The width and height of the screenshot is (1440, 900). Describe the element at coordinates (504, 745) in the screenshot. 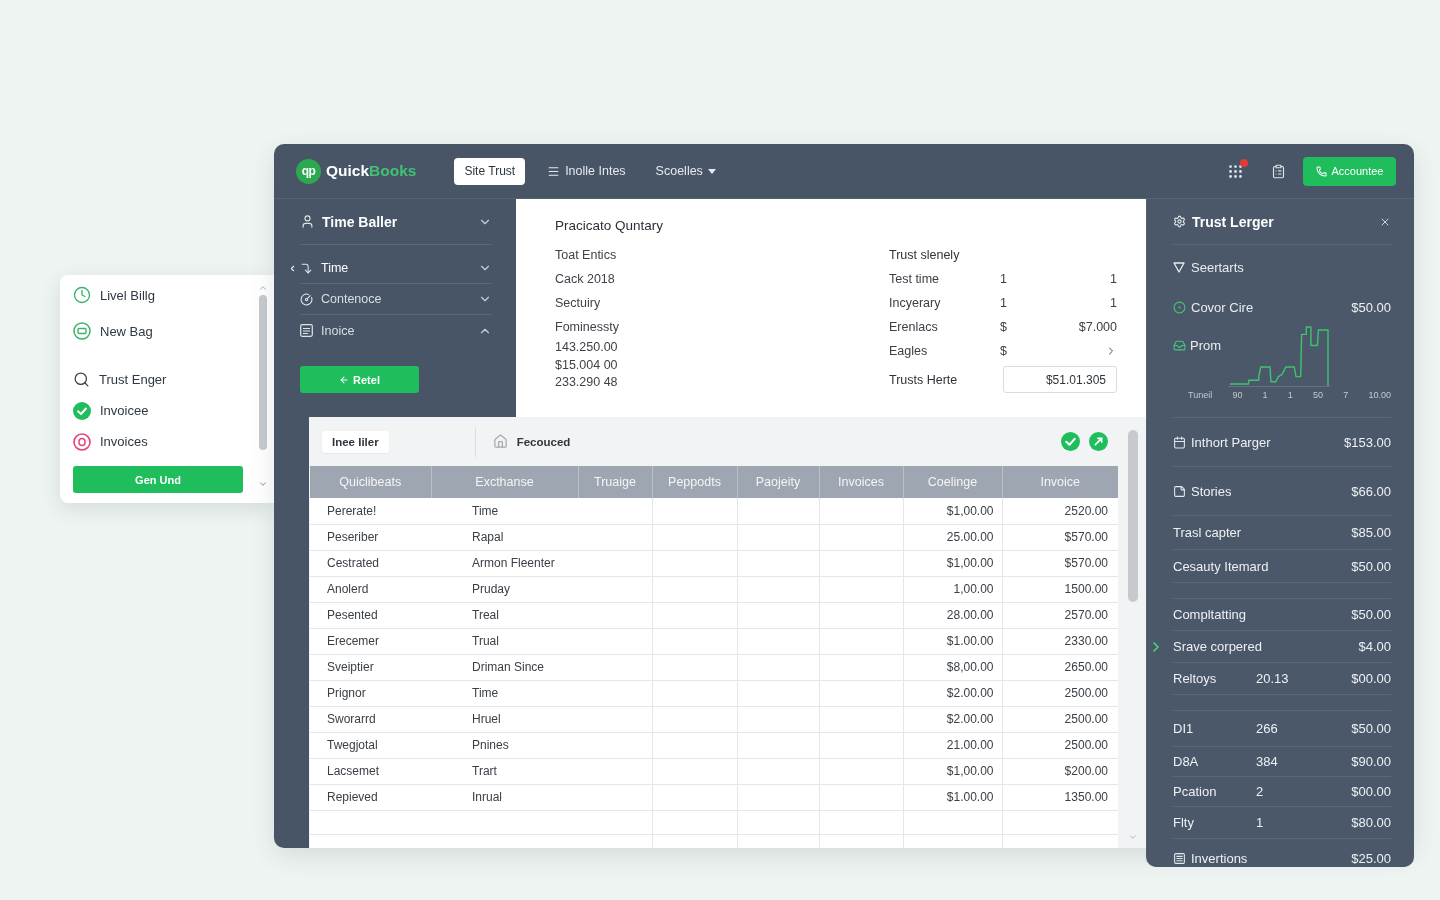

I see `table-cell: Pnines` at that location.